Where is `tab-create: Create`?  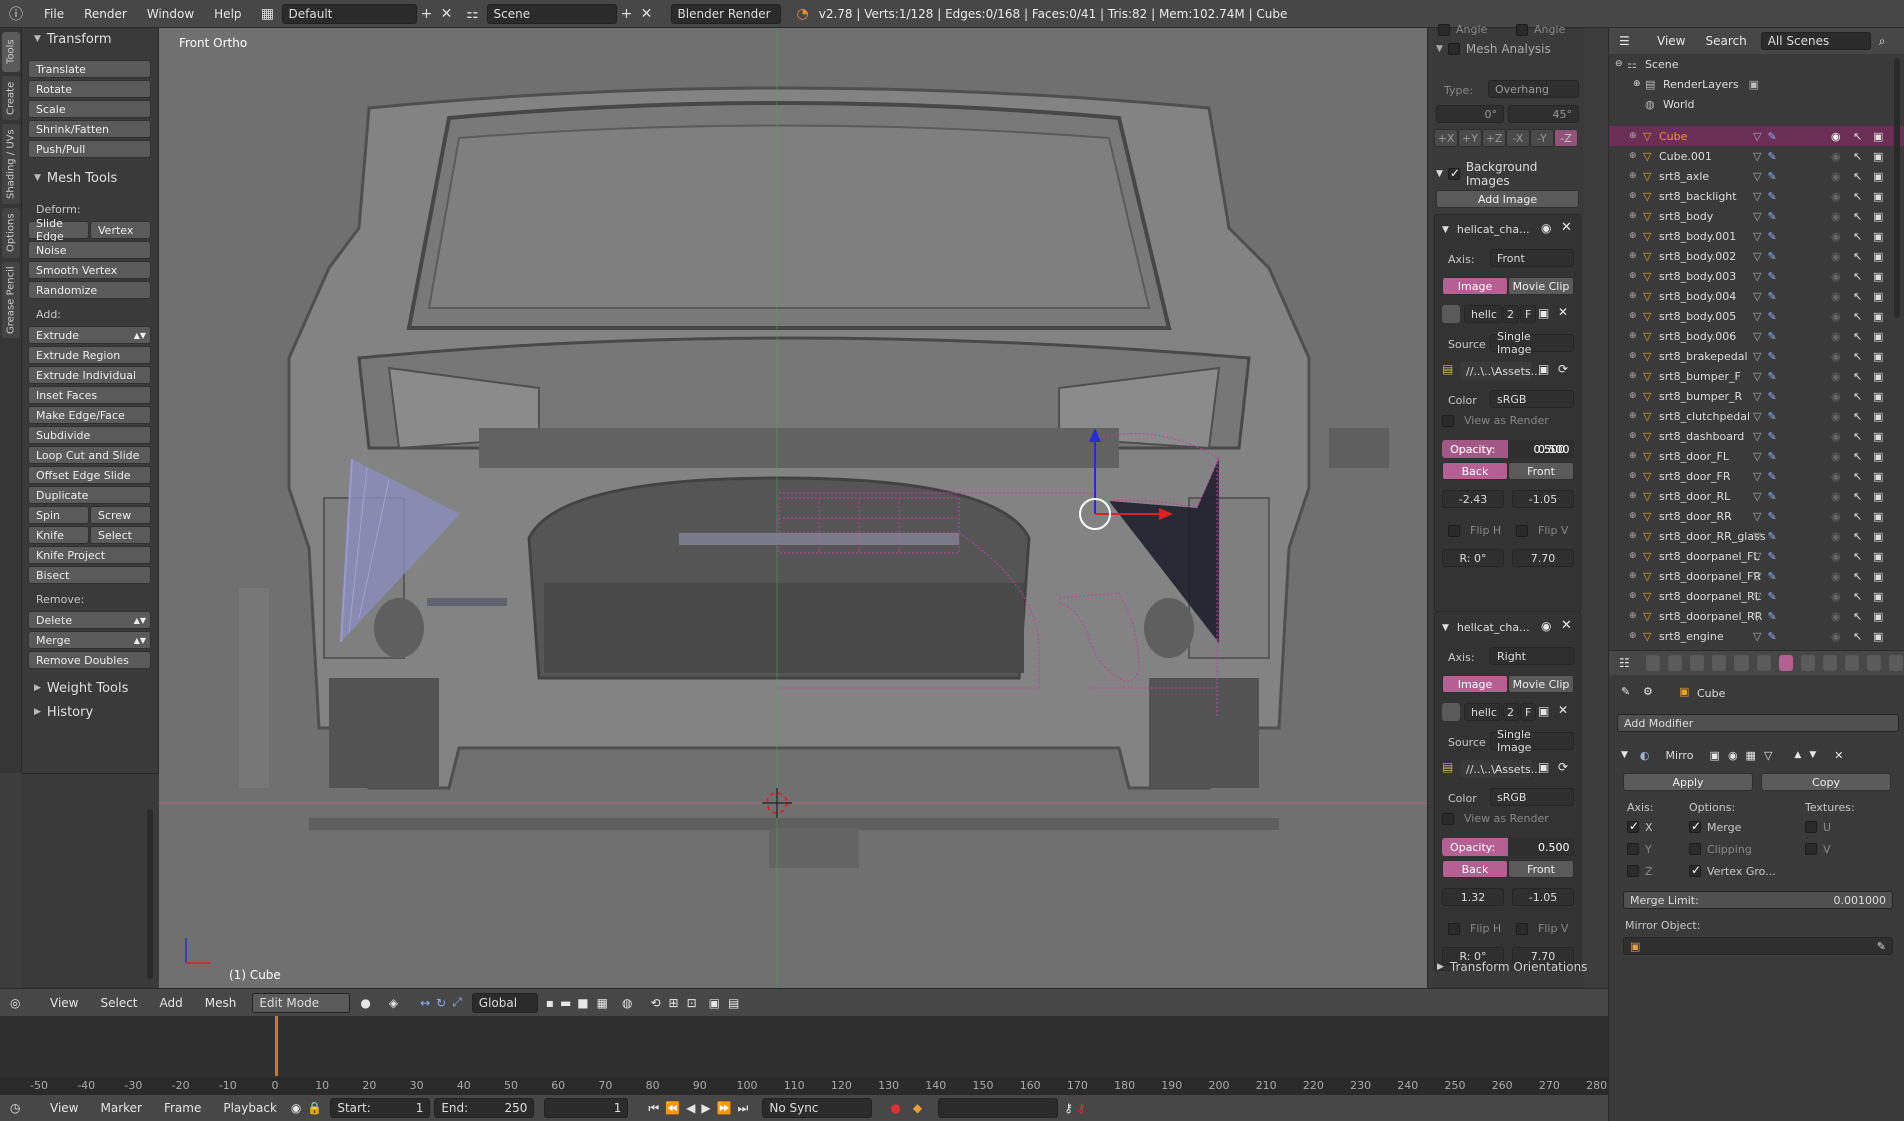
tab-create: Create is located at coordinates (11, 98).